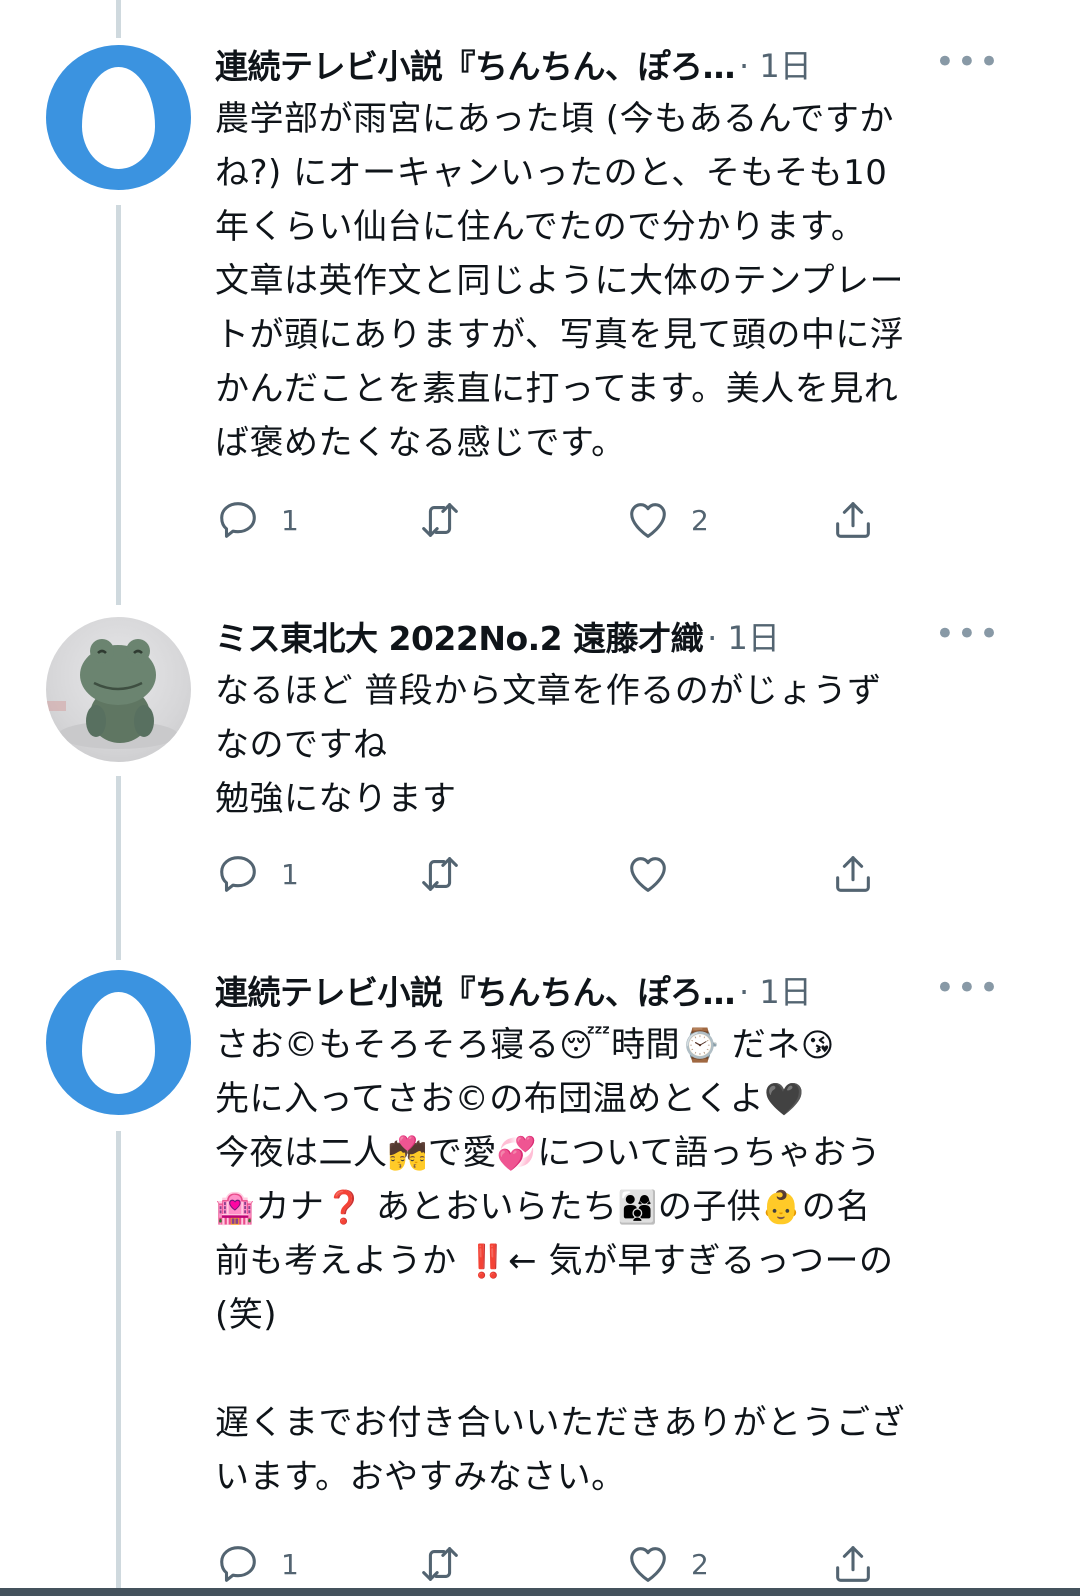  Describe the element at coordinates (540, 1592) in the screenshot. I see `bottom-bar` at that location.